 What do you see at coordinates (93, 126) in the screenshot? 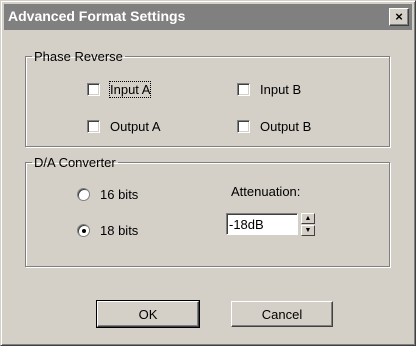
I see `output-a-checkbox-box` at bounding box center [93, 126].